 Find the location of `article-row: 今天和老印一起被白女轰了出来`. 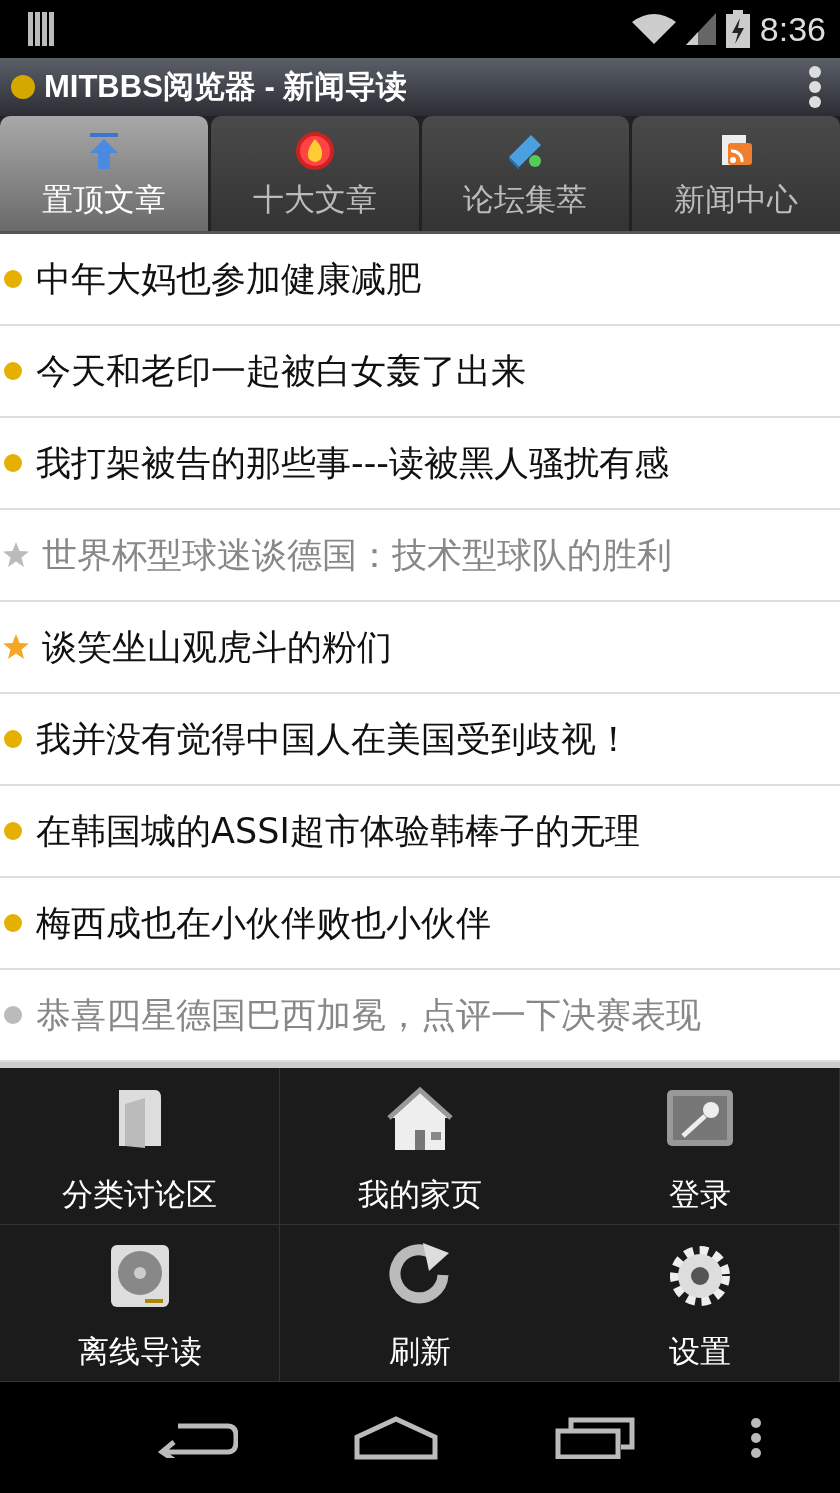

article-row: 今天和老印一起被白女轰了出来 is located at coordinates (420, 372).